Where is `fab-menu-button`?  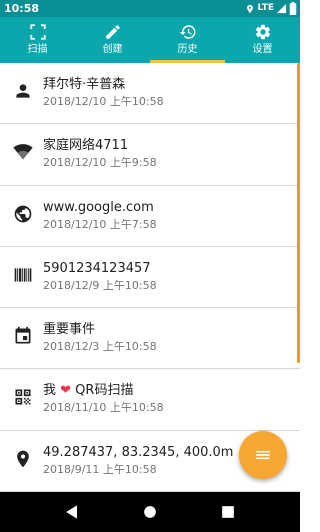 fab-menu-button is located at coordinates (263, 455).